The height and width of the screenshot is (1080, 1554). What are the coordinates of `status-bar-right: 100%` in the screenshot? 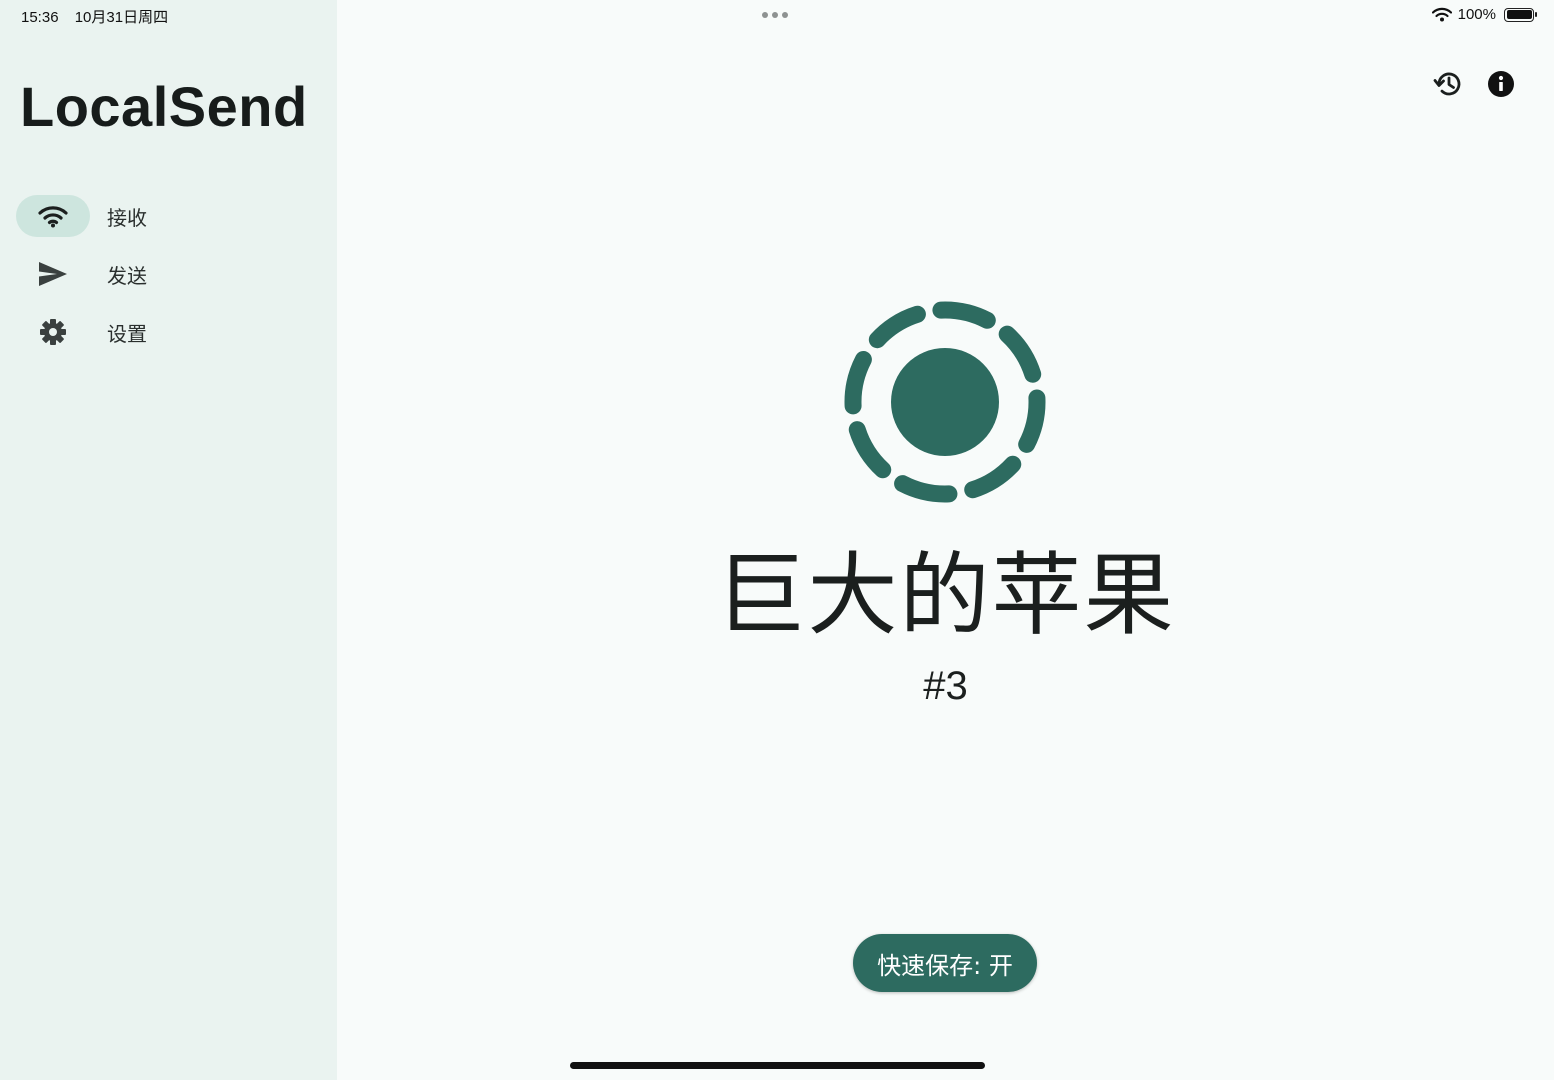 It's located at (1484, 14).